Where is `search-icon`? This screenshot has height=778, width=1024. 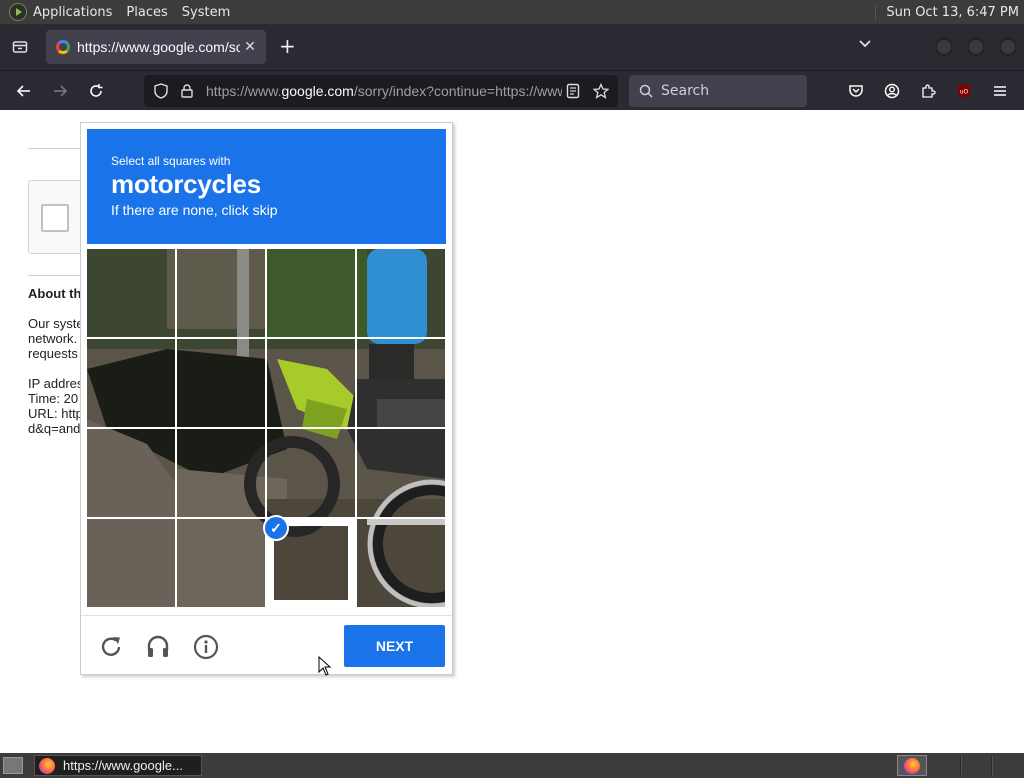
search-icon is located at coordinates (646, 91).